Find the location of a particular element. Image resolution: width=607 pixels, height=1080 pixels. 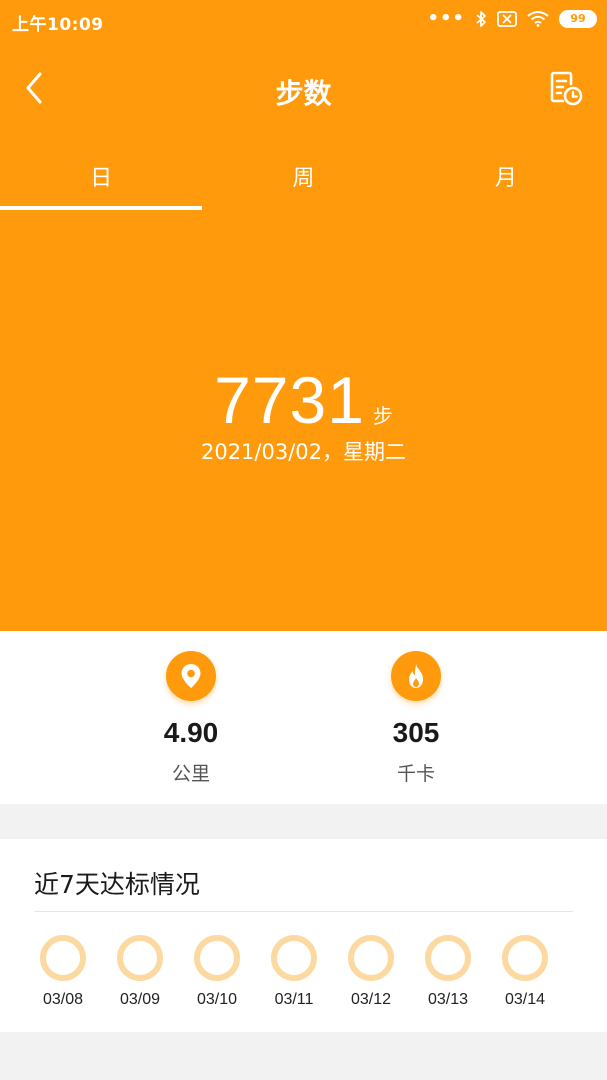

sim-off-icon is located at coordinates (507, 18).